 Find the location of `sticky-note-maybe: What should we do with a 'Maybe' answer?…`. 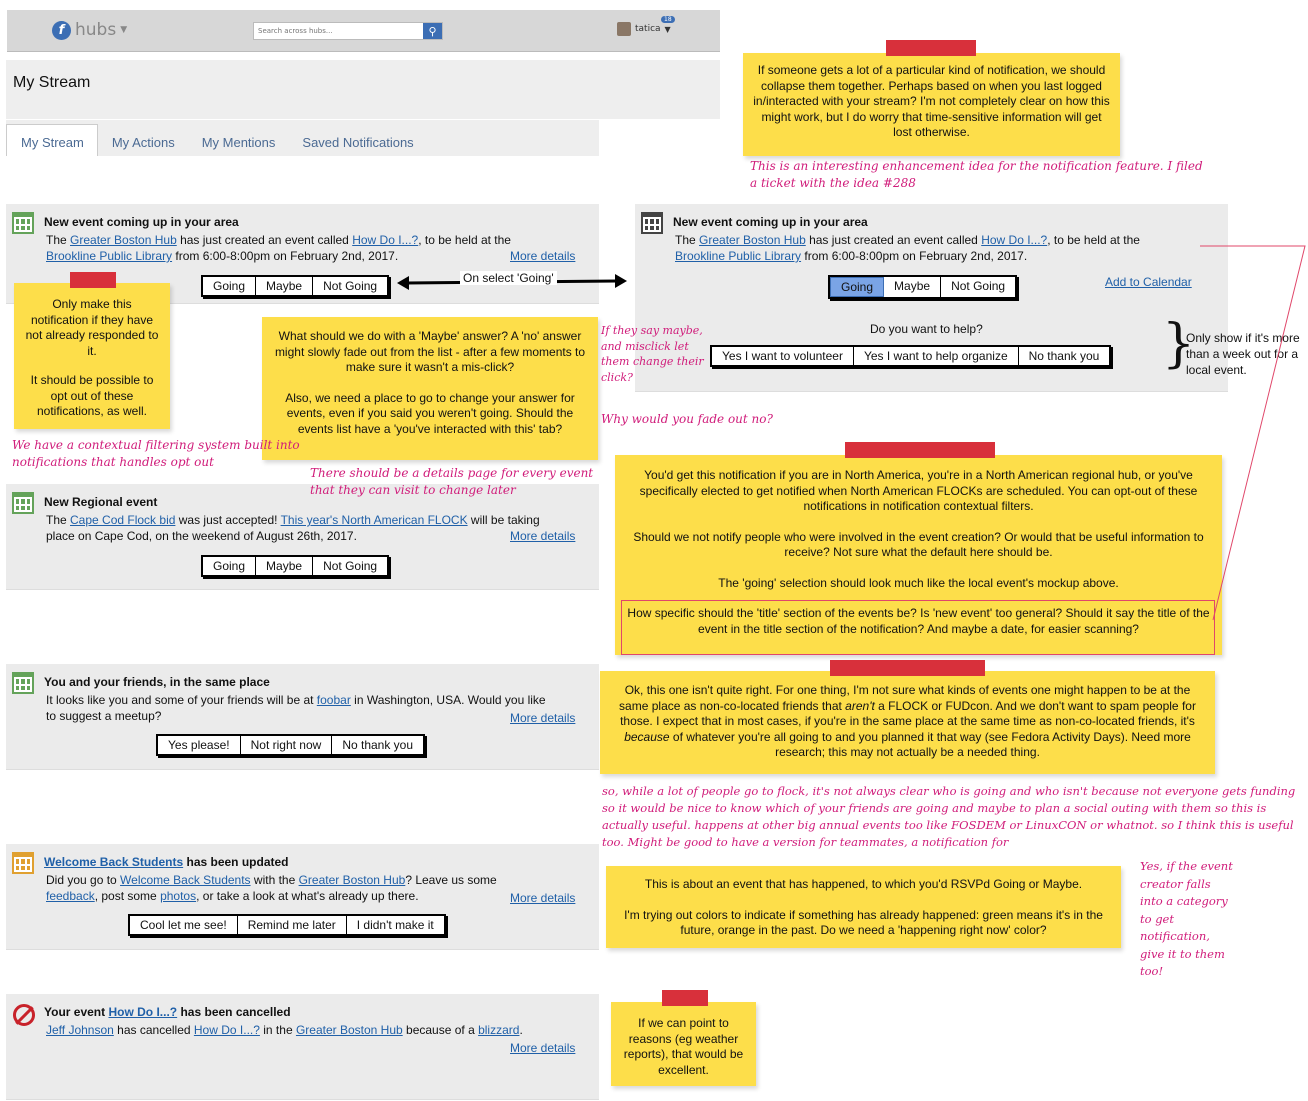

sticky-note-maybe: What should we do with a 'Maybe' answer?… is located at coordinates (430, 388).